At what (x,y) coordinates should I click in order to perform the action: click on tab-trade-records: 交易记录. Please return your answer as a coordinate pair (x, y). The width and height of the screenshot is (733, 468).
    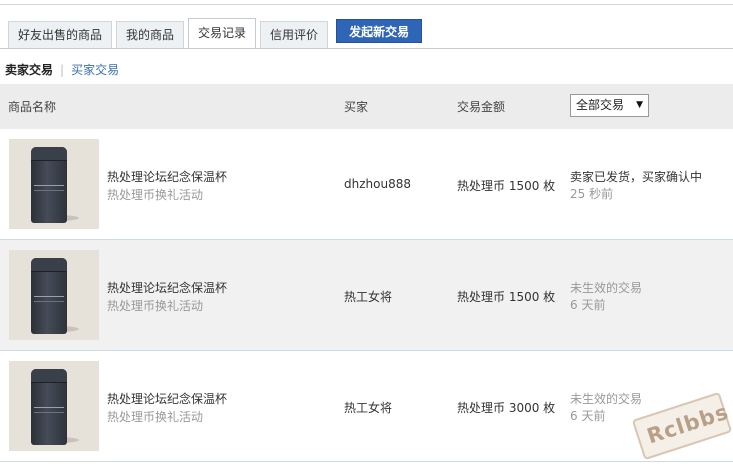
    Looking at the image, I should click on (222, 33).